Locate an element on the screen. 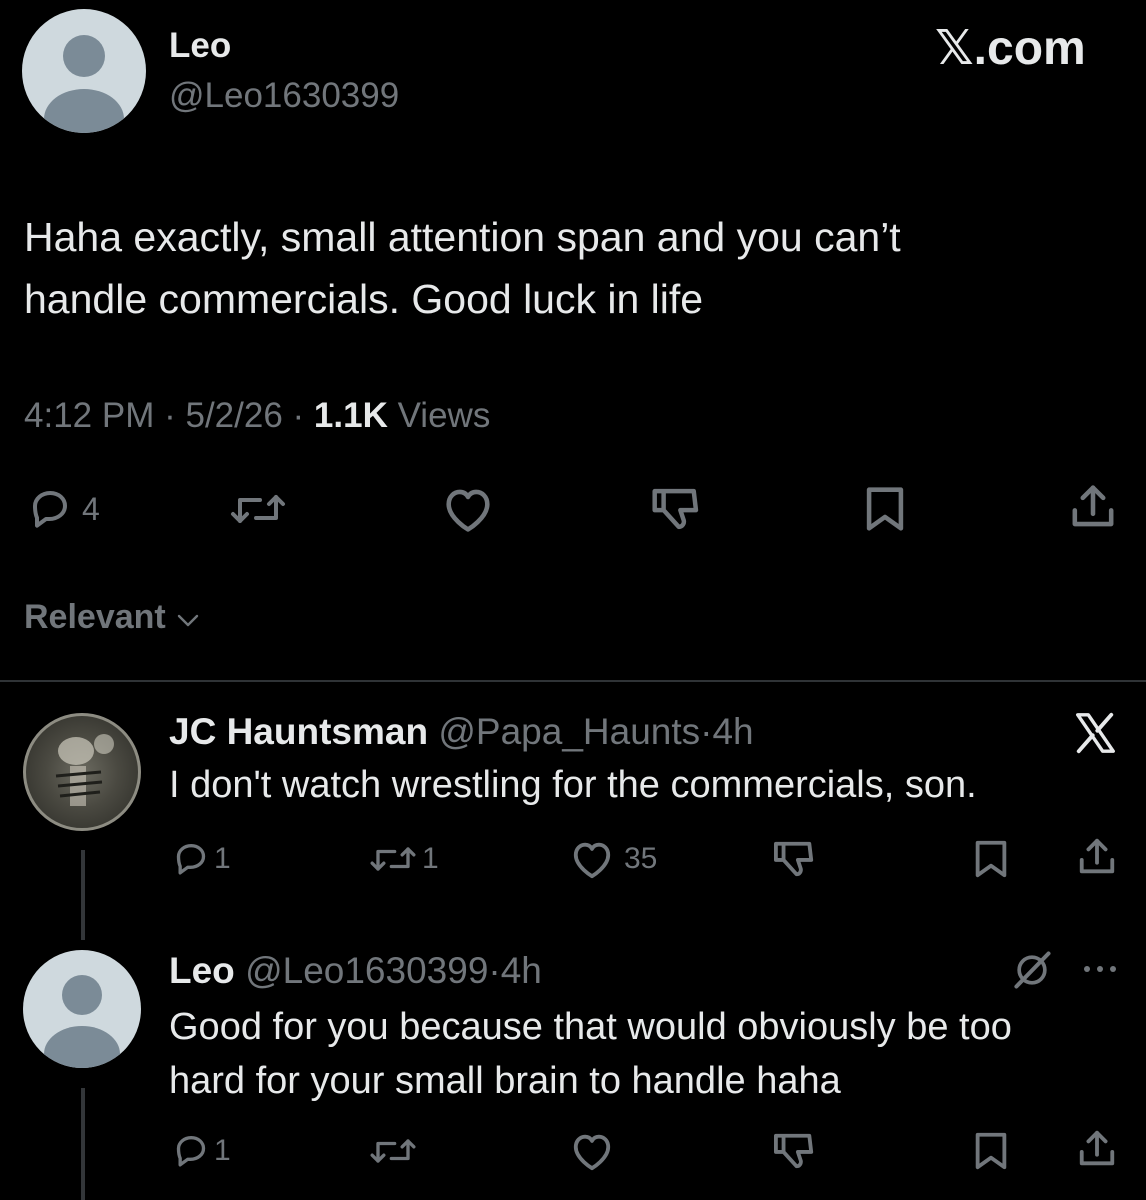  divider is located at coordinates (573, 681).